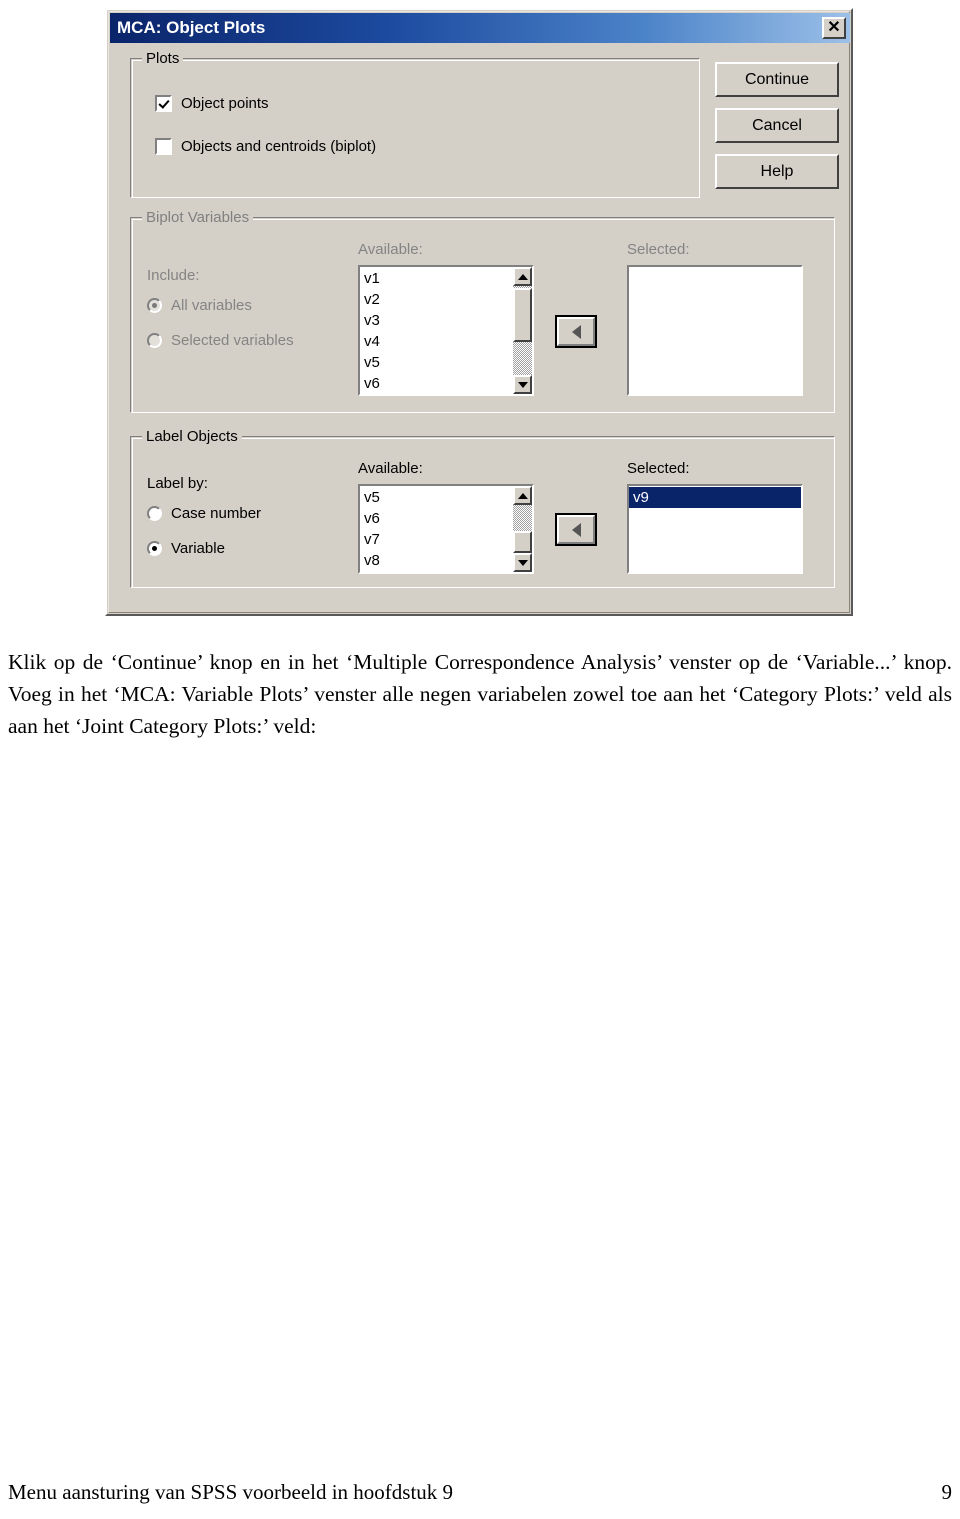  I want to click on label-selected-listbox: v9, so click(715, 529).